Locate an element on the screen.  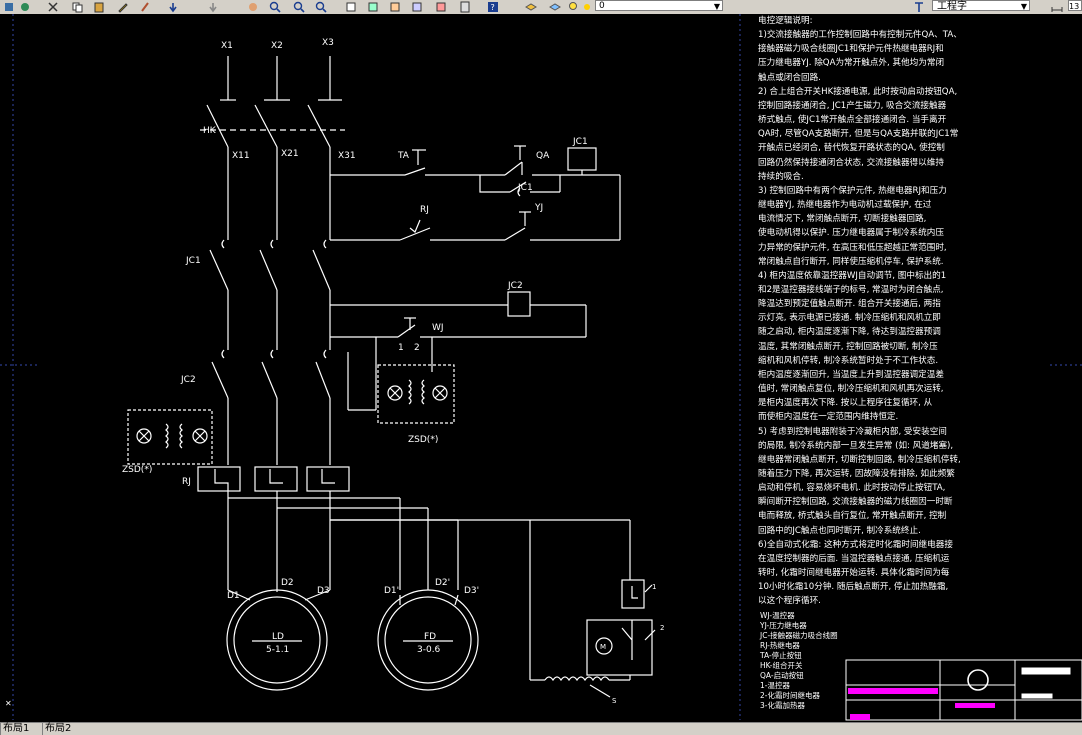
sun-icon is located at coordinates (588, 7).